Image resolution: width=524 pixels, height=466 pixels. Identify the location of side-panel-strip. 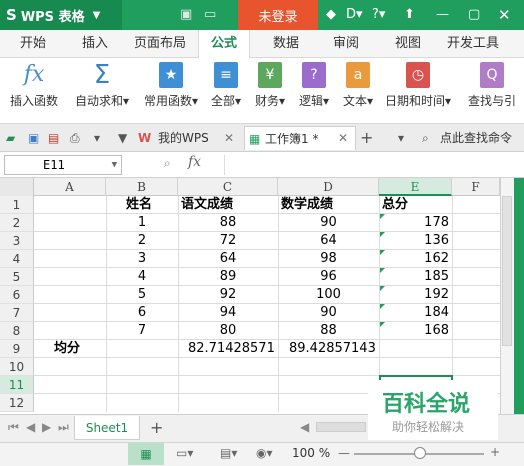
(519, 296).